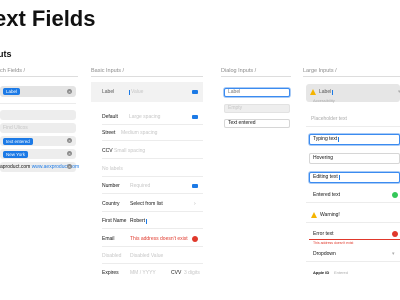  I want to click on label-row-field: Label Value, so click(147, 92).